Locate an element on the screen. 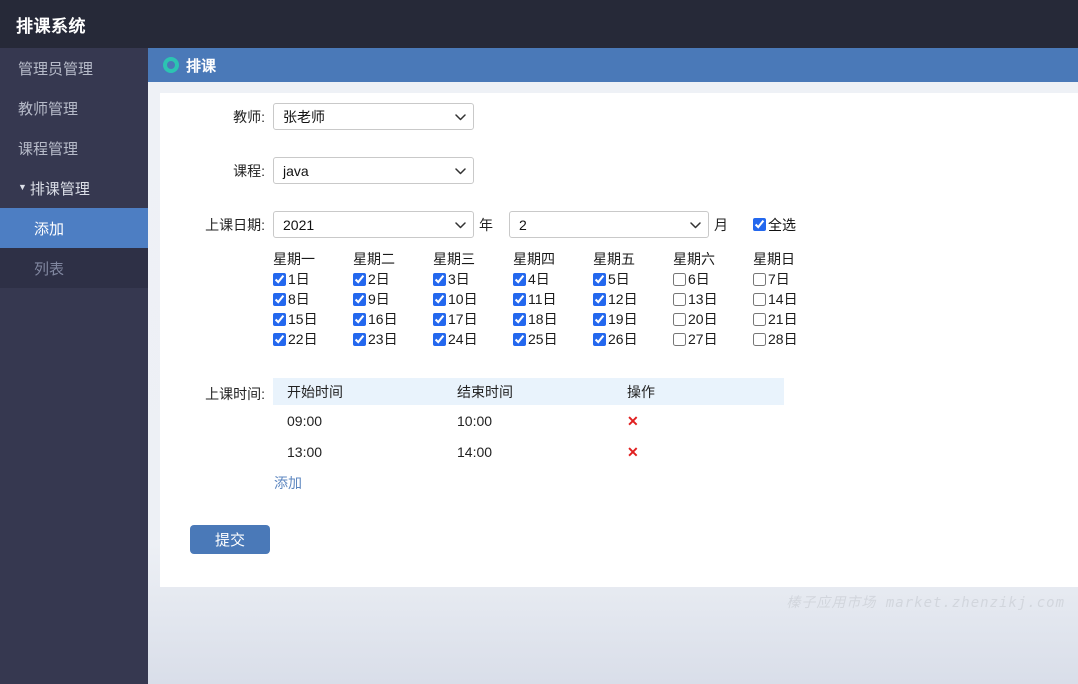 The height and width of the screenshot is (684, 1078). day-label: 22日 is located at coordinates (303, 339).